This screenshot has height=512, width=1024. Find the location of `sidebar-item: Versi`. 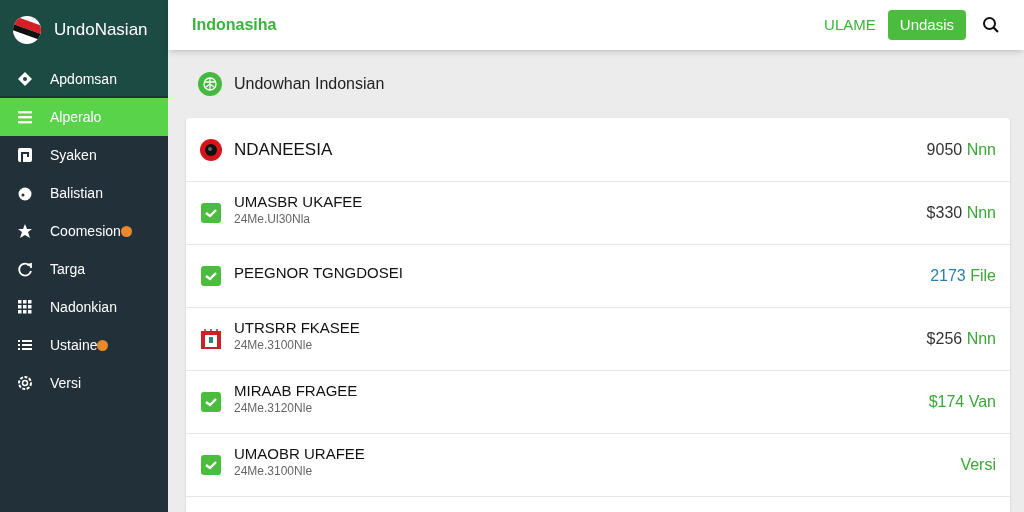

sidebar-item: Versi is located at coordinates (84, 383).